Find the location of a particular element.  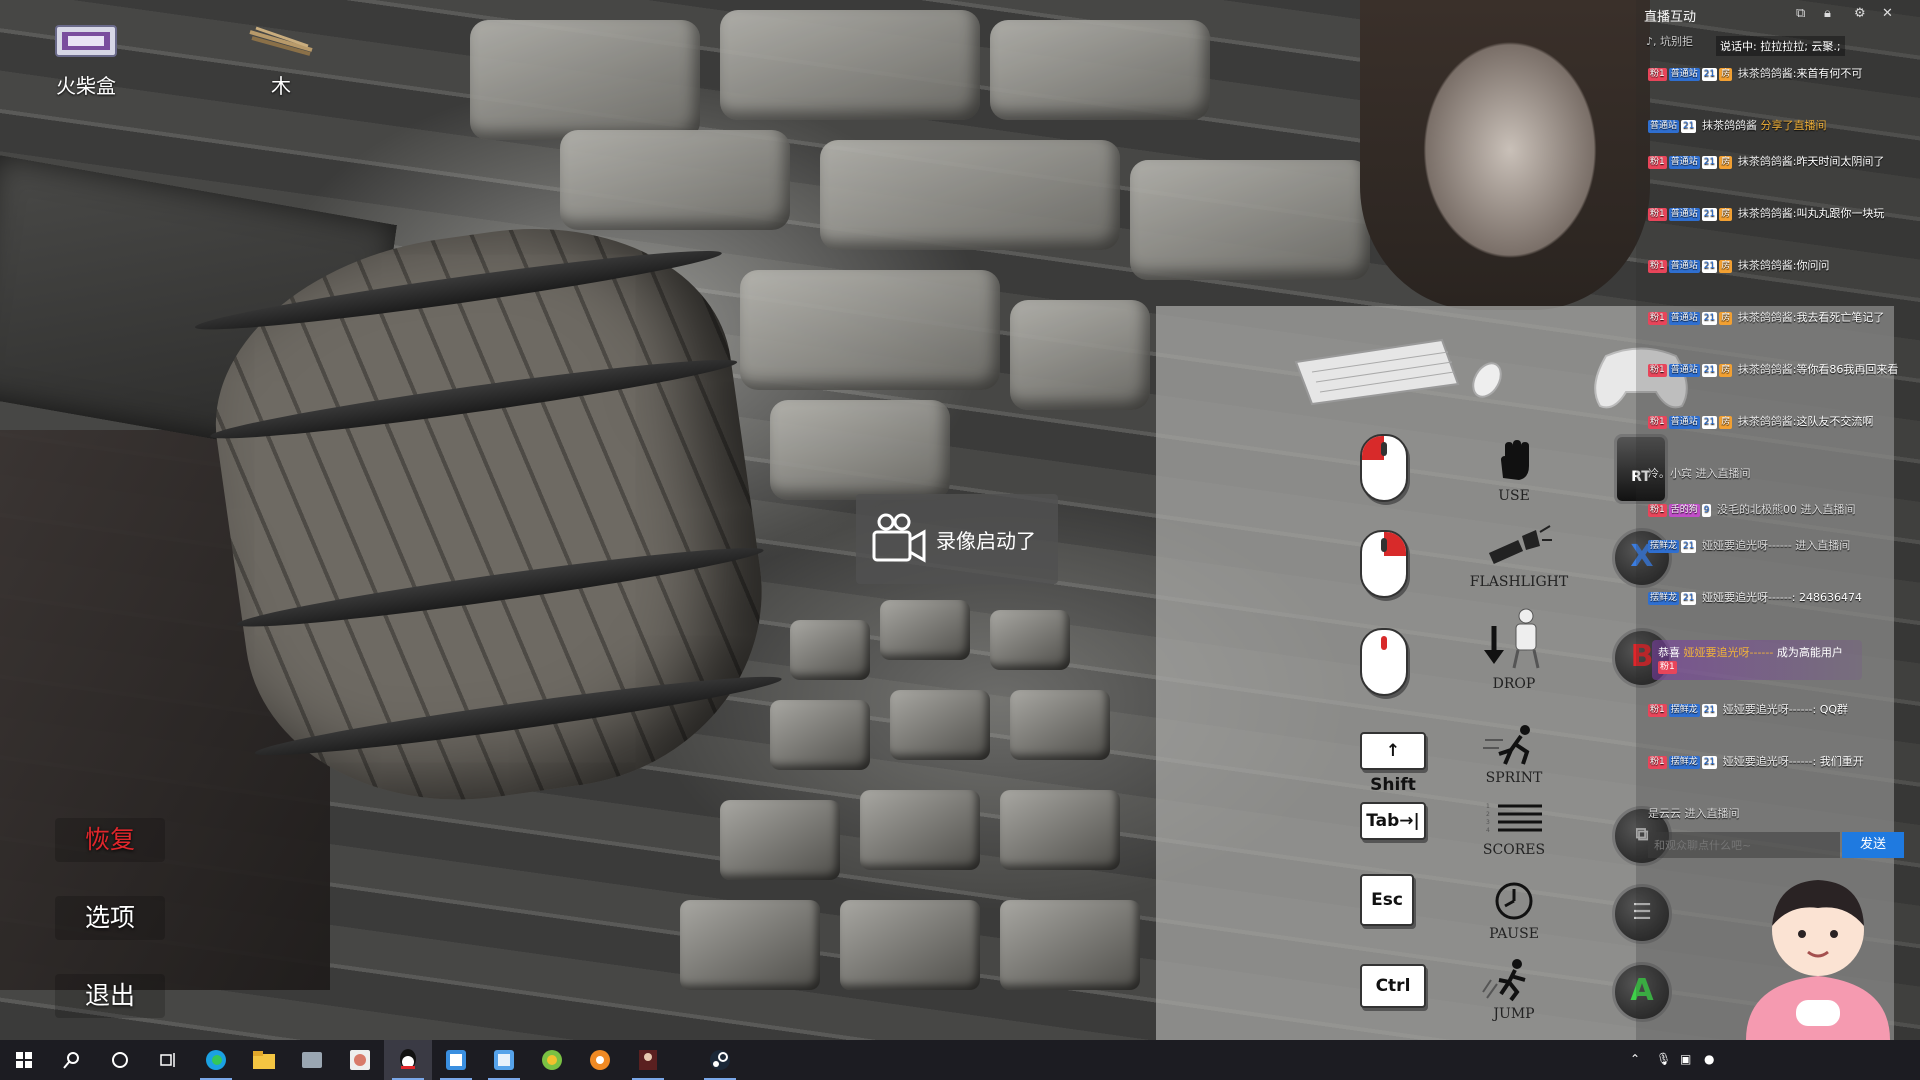

jump-action: JUMP is located at coordinates (1514, 990).